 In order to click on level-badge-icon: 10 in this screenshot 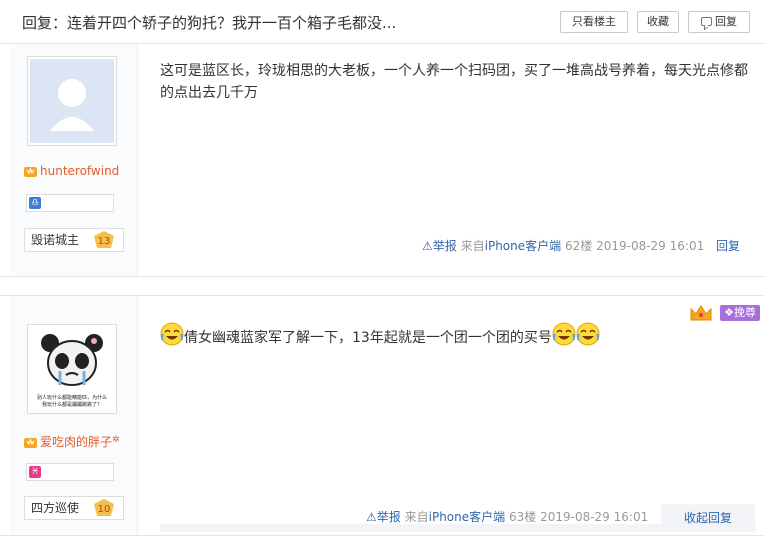, I will do `click(104, 507)`.